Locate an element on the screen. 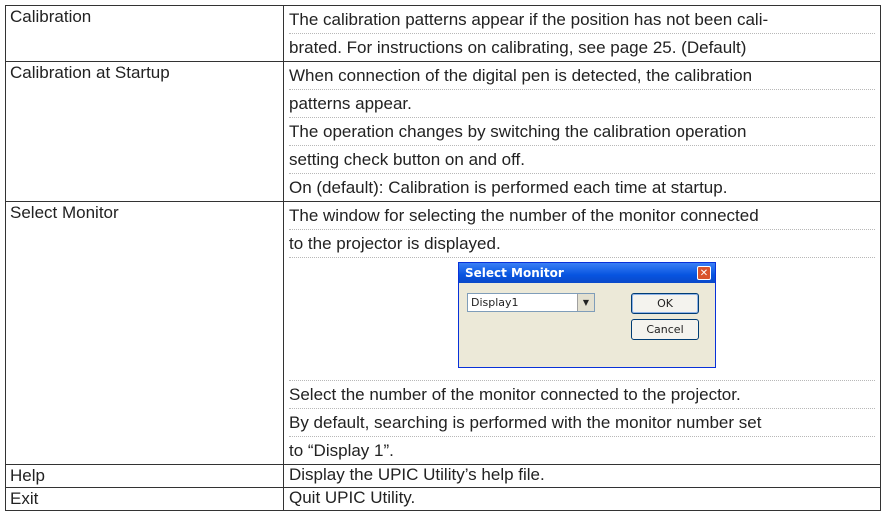 This screenshot has height=523, width=885. description-help: Display the UPIC Utility’s help file. is located at coordinates (582, 476).